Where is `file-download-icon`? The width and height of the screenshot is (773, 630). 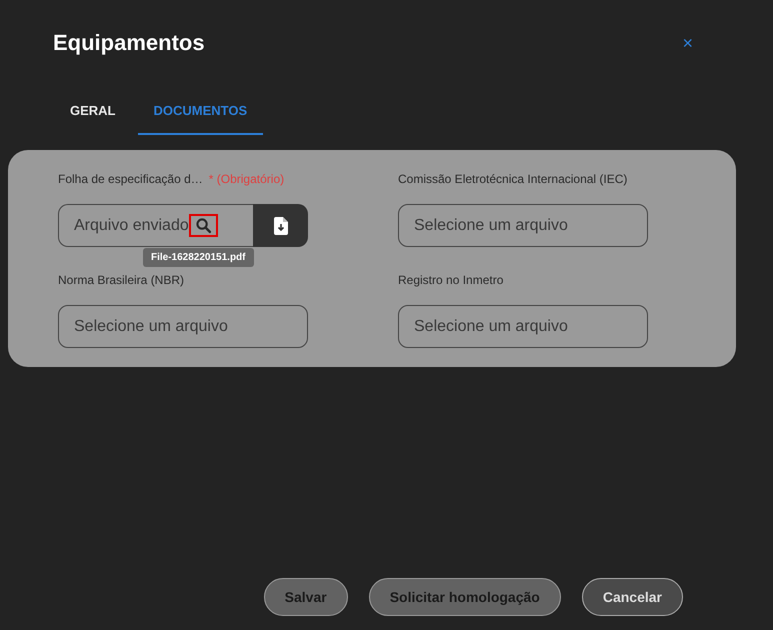
file-download-icon is located at coordinates (281, 225).